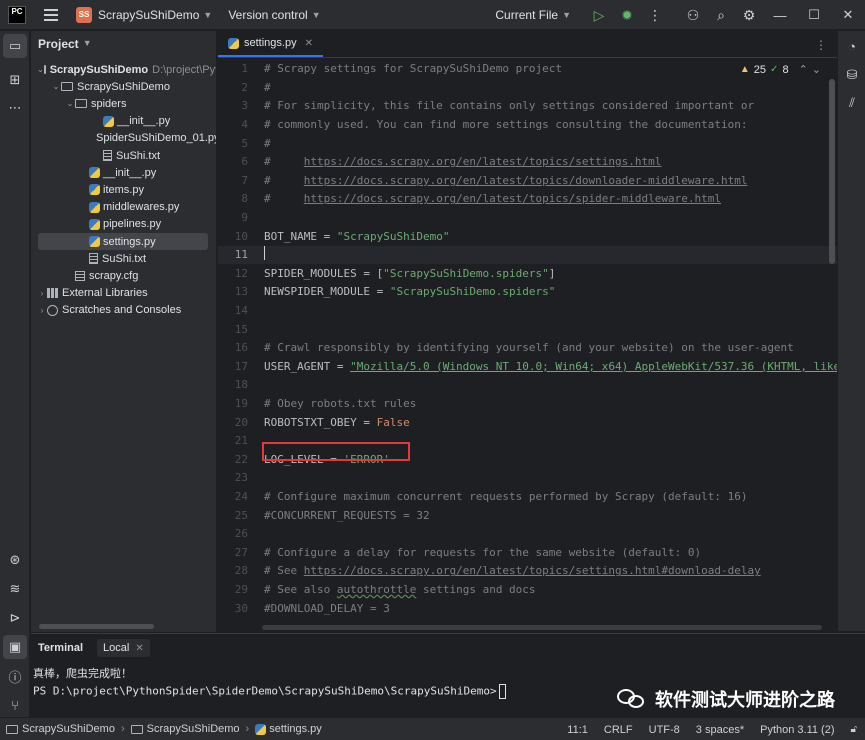 This screenshot has height=740, width=865. Describe the element at coordinates (527, 403) in the screenshot. I see `code-line: 19 # Obey robots.txt rules` at that location.